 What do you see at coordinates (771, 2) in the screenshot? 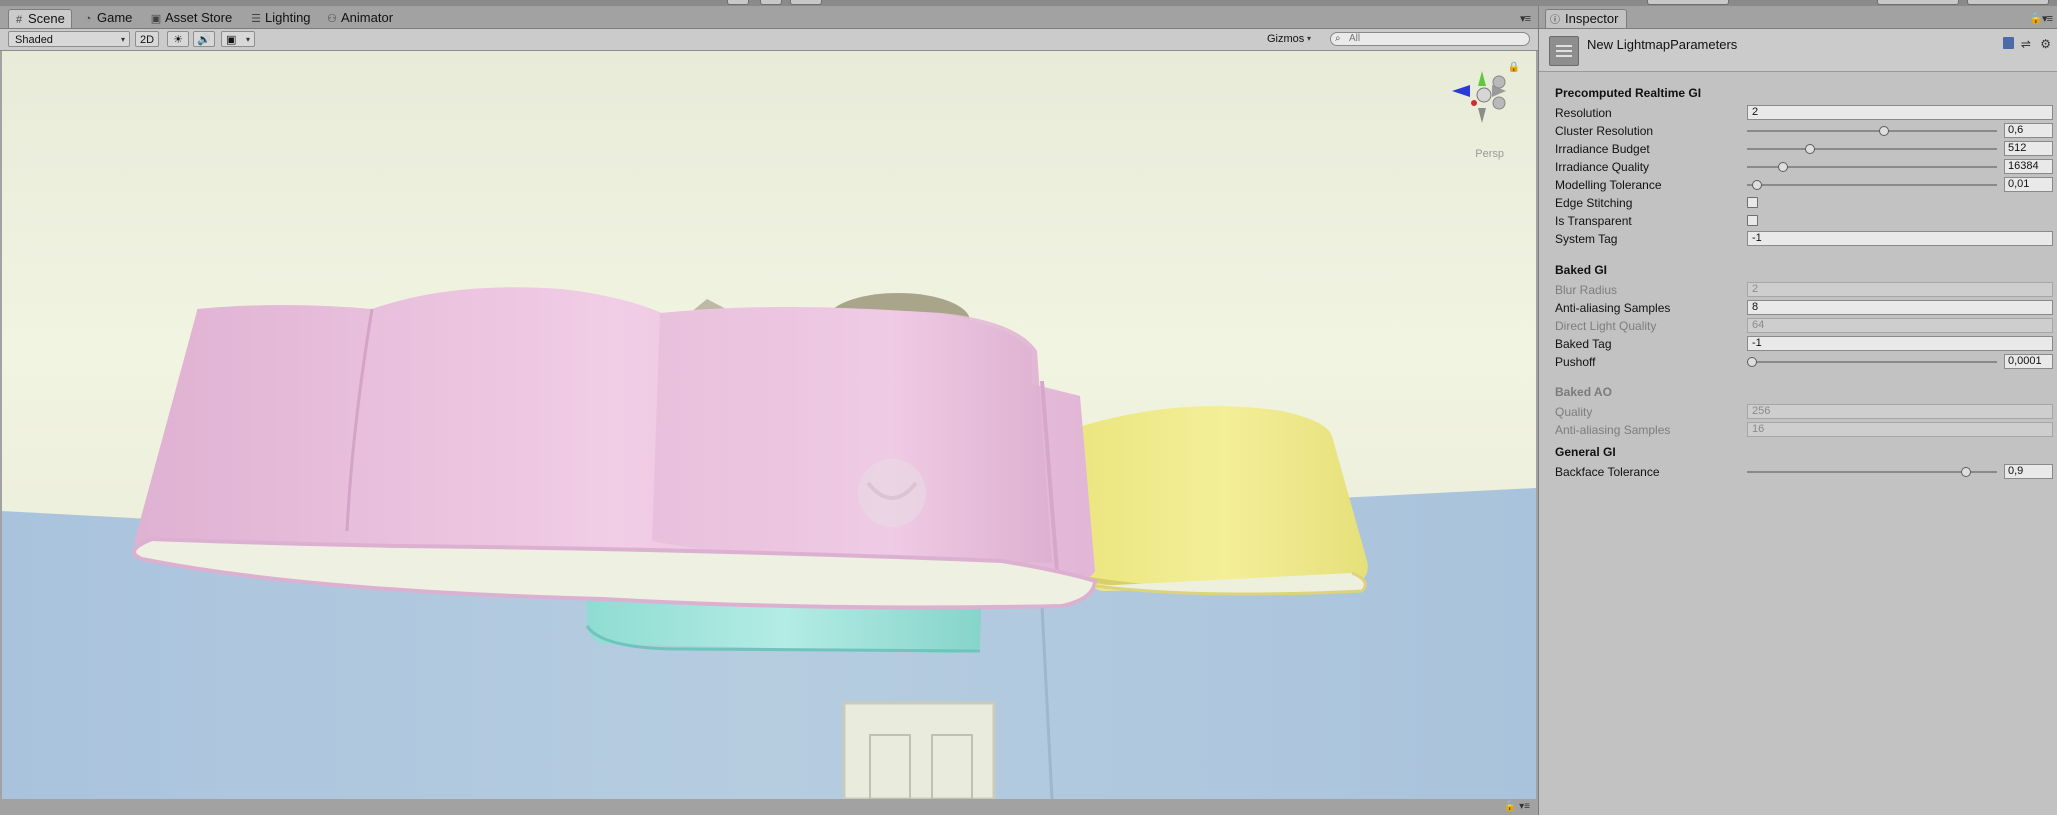
I see `pause-button` at bounding box center [771, 2].